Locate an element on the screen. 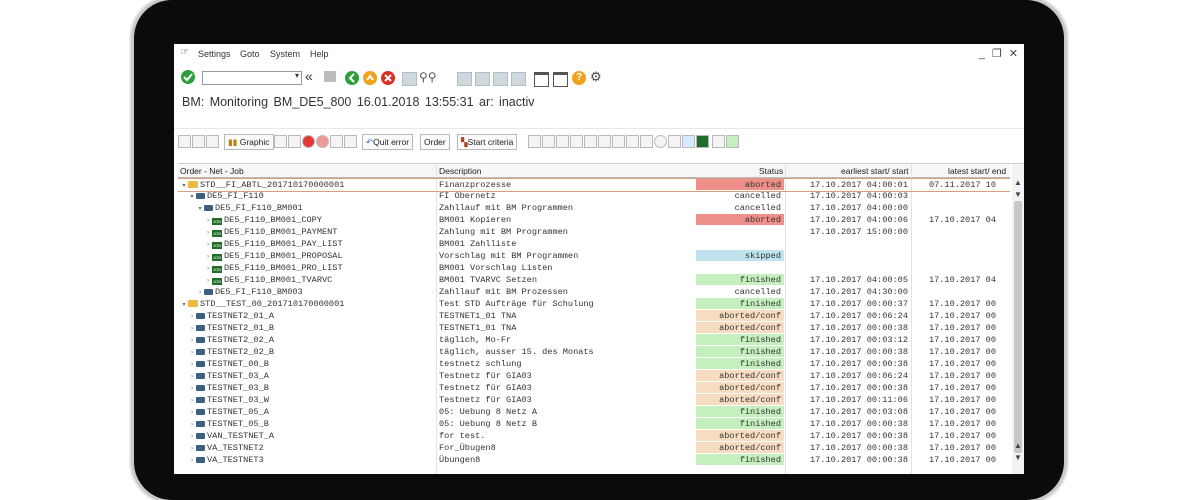 This screenshot has height=500, width=1200. calendar-icon is located at coordinates (674, 141).